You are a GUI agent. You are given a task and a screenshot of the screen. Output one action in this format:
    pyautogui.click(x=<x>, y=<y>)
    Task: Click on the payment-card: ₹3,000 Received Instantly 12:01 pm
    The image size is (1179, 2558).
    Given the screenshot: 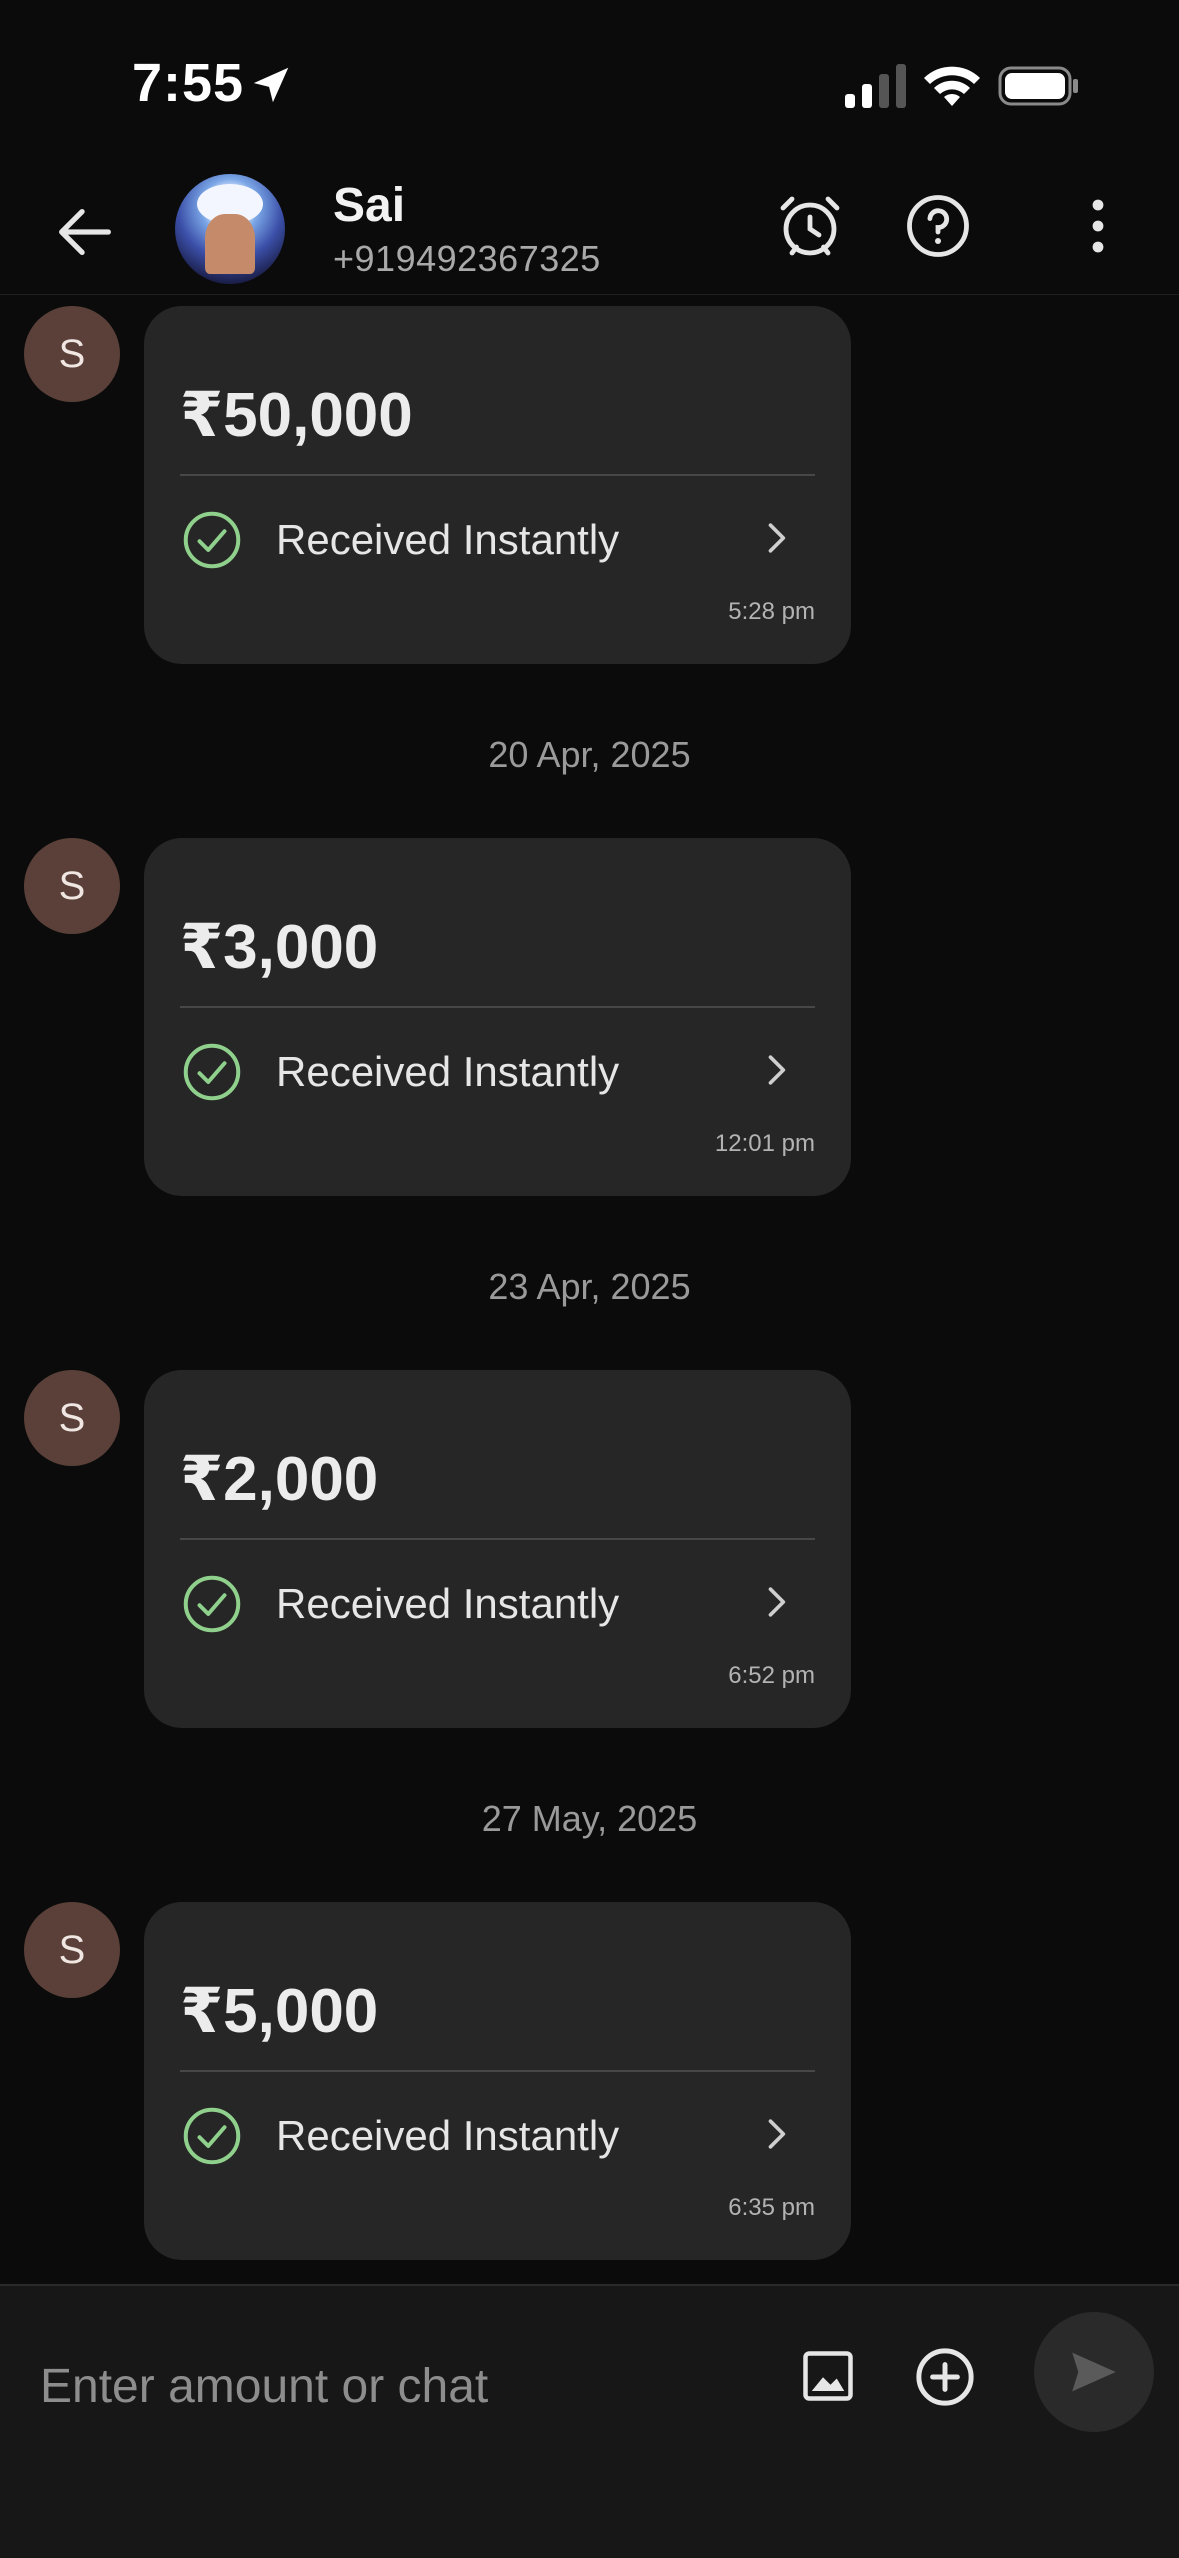 What is the action you would take?
    pyautogui.click(x=497, y=1017)
    